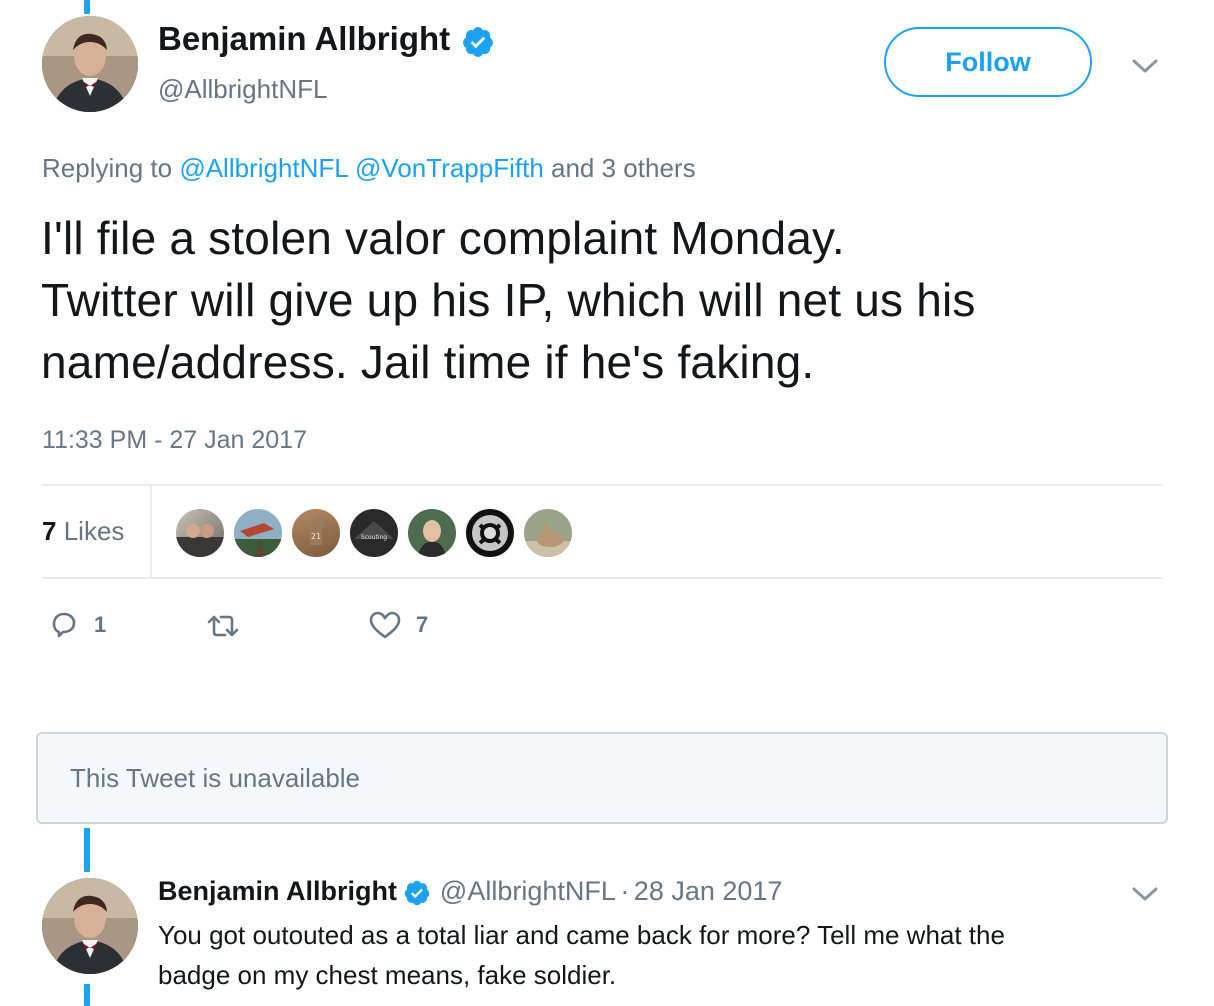  What do you see at coordinates (215, 777) in the screenshot?
I see `unavailable-text: This Tweet is unavailable` at bounding box center [215, 777].